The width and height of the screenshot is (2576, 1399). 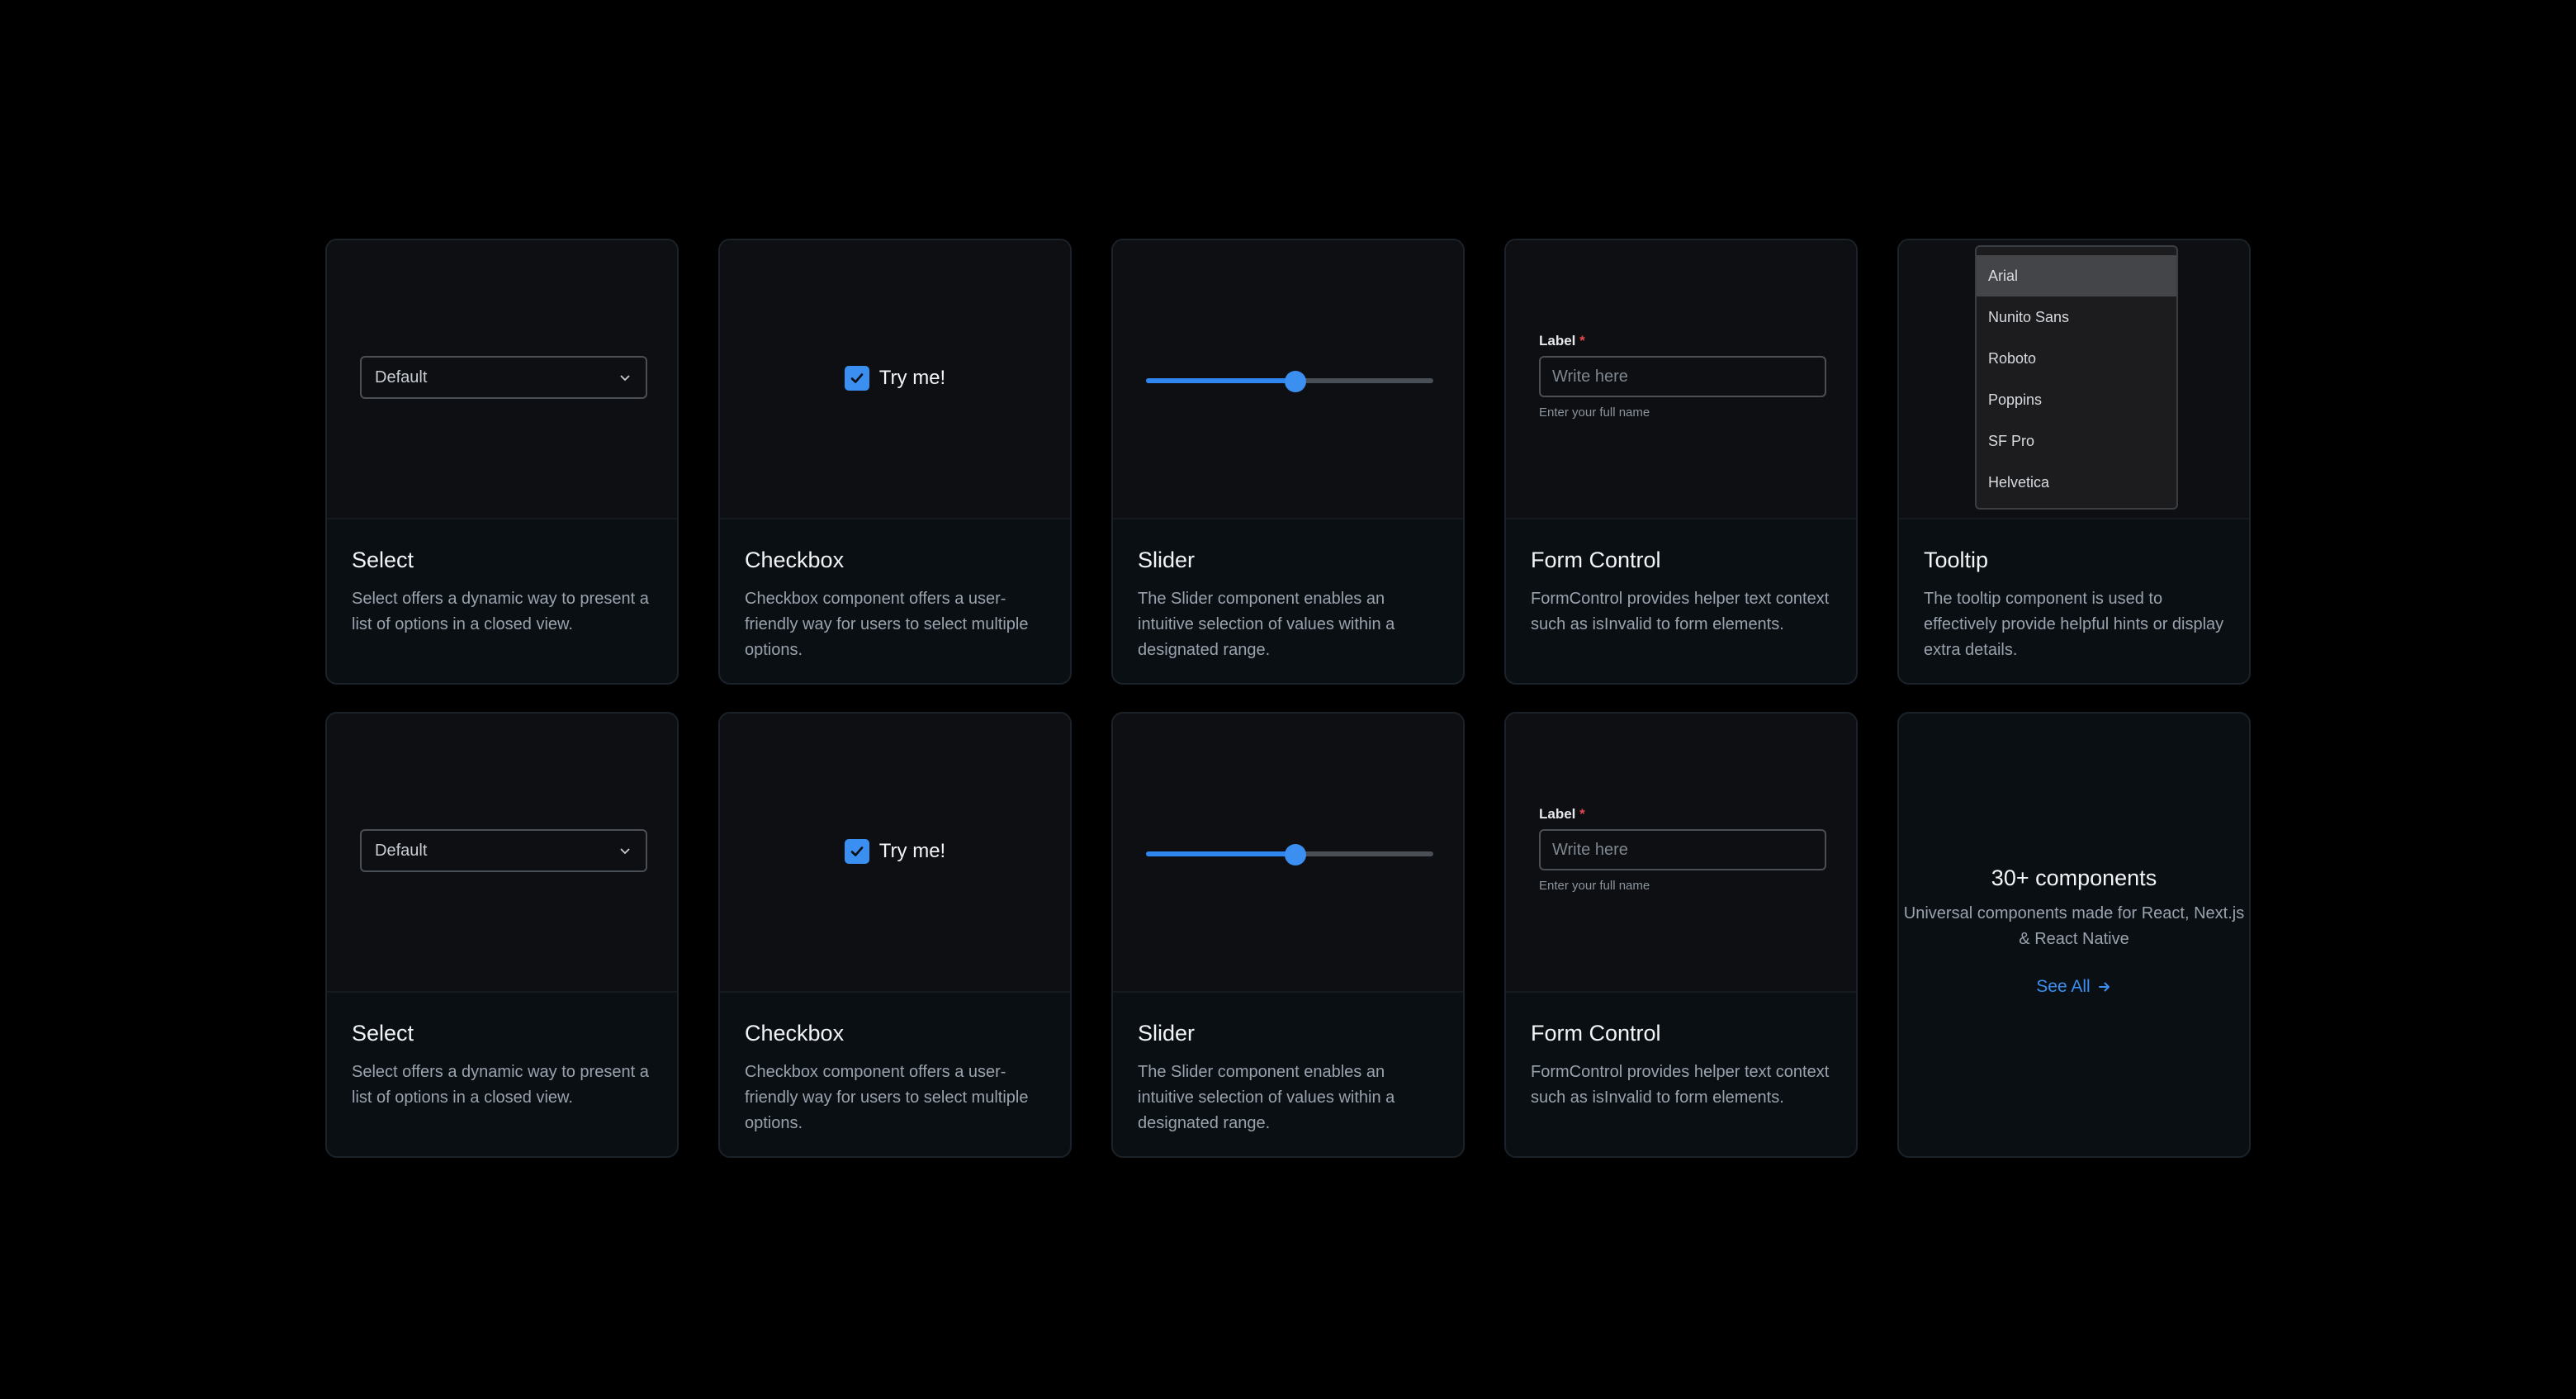 I want to click on menu-item-helvetica: Helvetica, so click(x=2076, y=483).